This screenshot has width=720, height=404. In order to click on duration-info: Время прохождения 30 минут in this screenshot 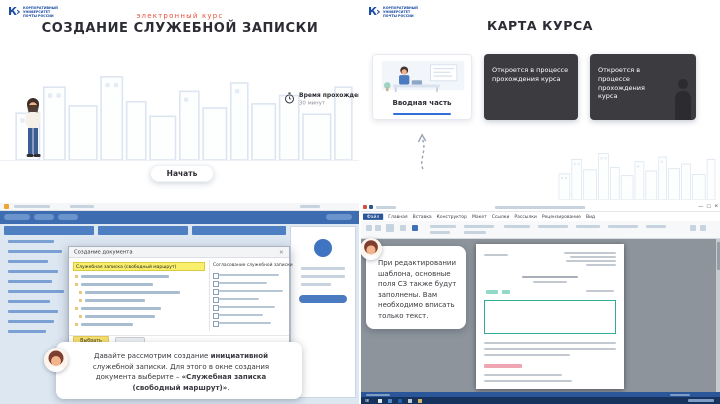, I will do `click(322, 99)`.